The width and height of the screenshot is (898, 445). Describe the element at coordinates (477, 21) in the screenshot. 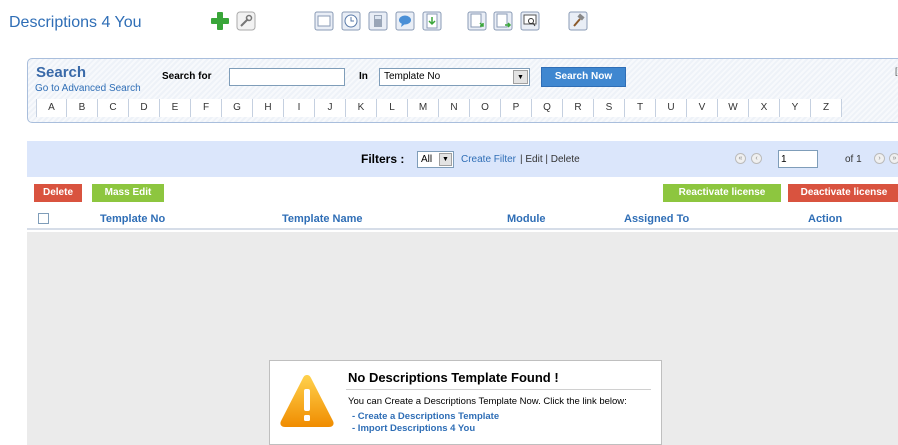

I see `export-icon` at that location.